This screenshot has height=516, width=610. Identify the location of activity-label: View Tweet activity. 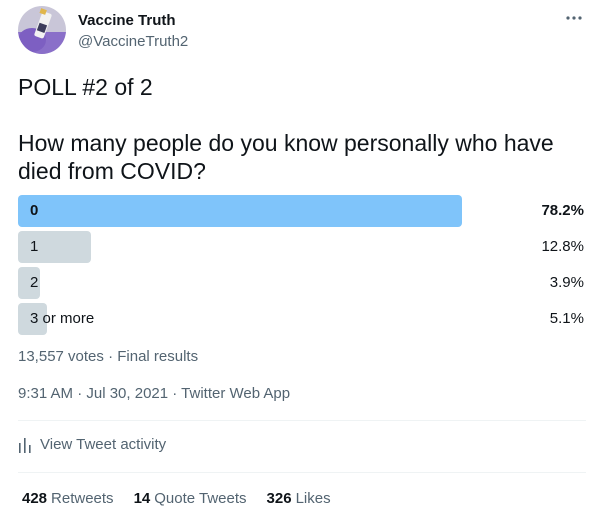
(103, 444).